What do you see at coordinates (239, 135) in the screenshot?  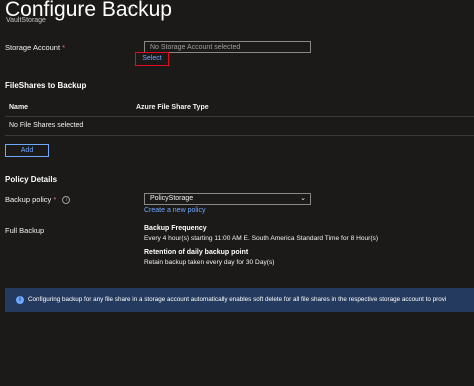 I see `table-row-divider` at bounding box center [239, 135].